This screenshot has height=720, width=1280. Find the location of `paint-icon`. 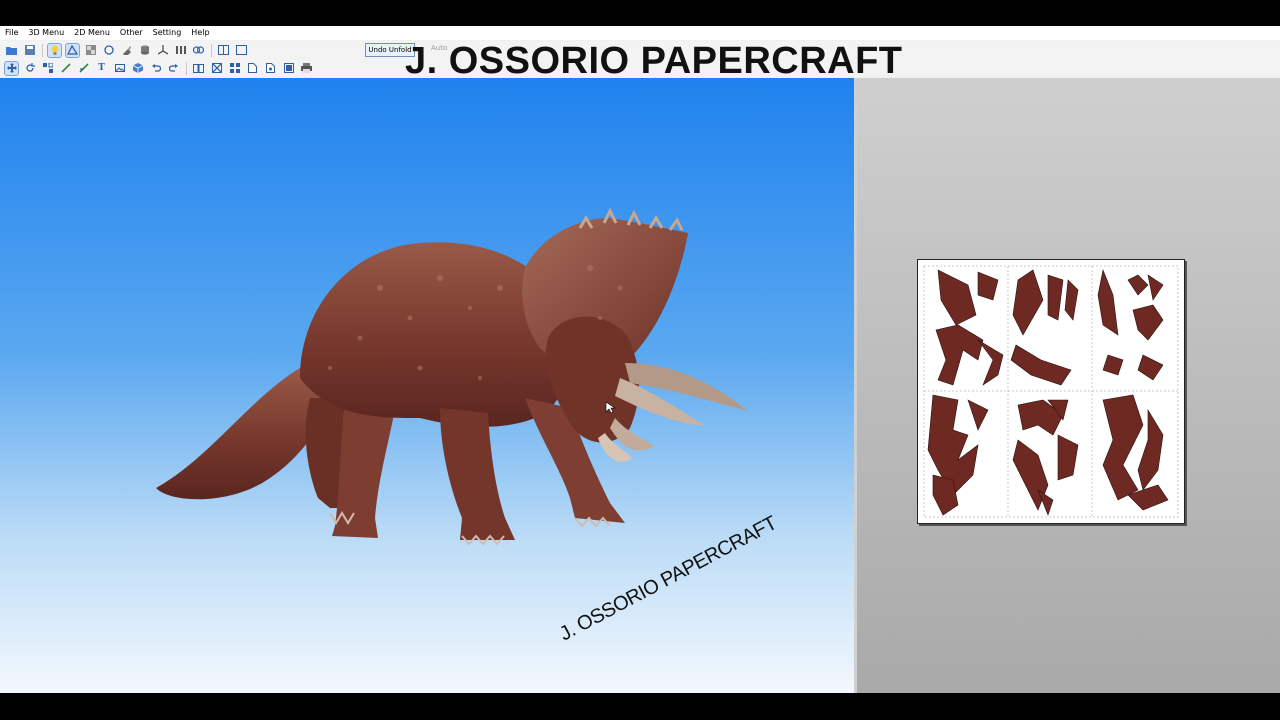

paint-icon is located at coordinates (126, 50).